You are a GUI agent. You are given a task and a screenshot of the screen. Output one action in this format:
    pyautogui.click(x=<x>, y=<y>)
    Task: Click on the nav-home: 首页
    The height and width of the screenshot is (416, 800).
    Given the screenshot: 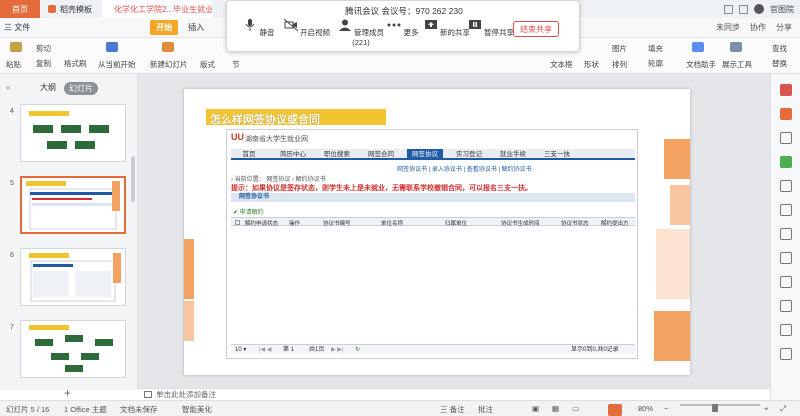 What is the action you would take?
    pyautogui.click(x=249, y=153)
    